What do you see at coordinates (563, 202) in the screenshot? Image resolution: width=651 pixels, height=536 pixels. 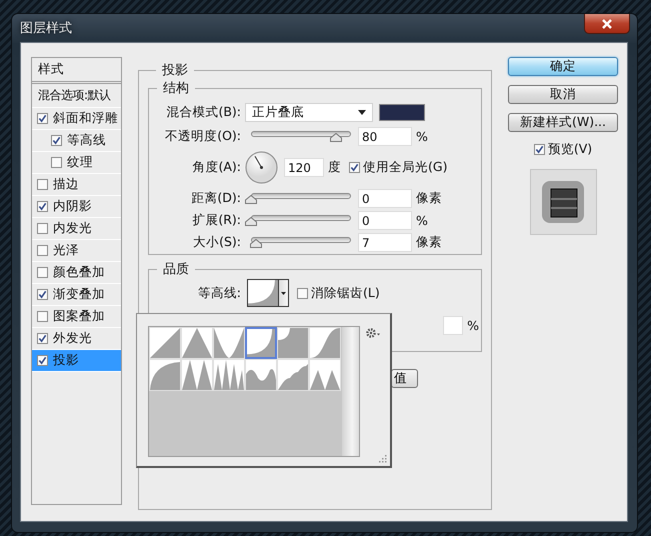 I see `preview-thumbnail` at bounding box center [563, 202].